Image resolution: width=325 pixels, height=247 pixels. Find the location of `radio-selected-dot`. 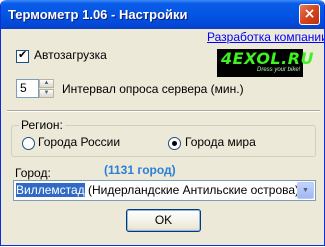

radio-selected-dot is located at coordinates (174, 143).